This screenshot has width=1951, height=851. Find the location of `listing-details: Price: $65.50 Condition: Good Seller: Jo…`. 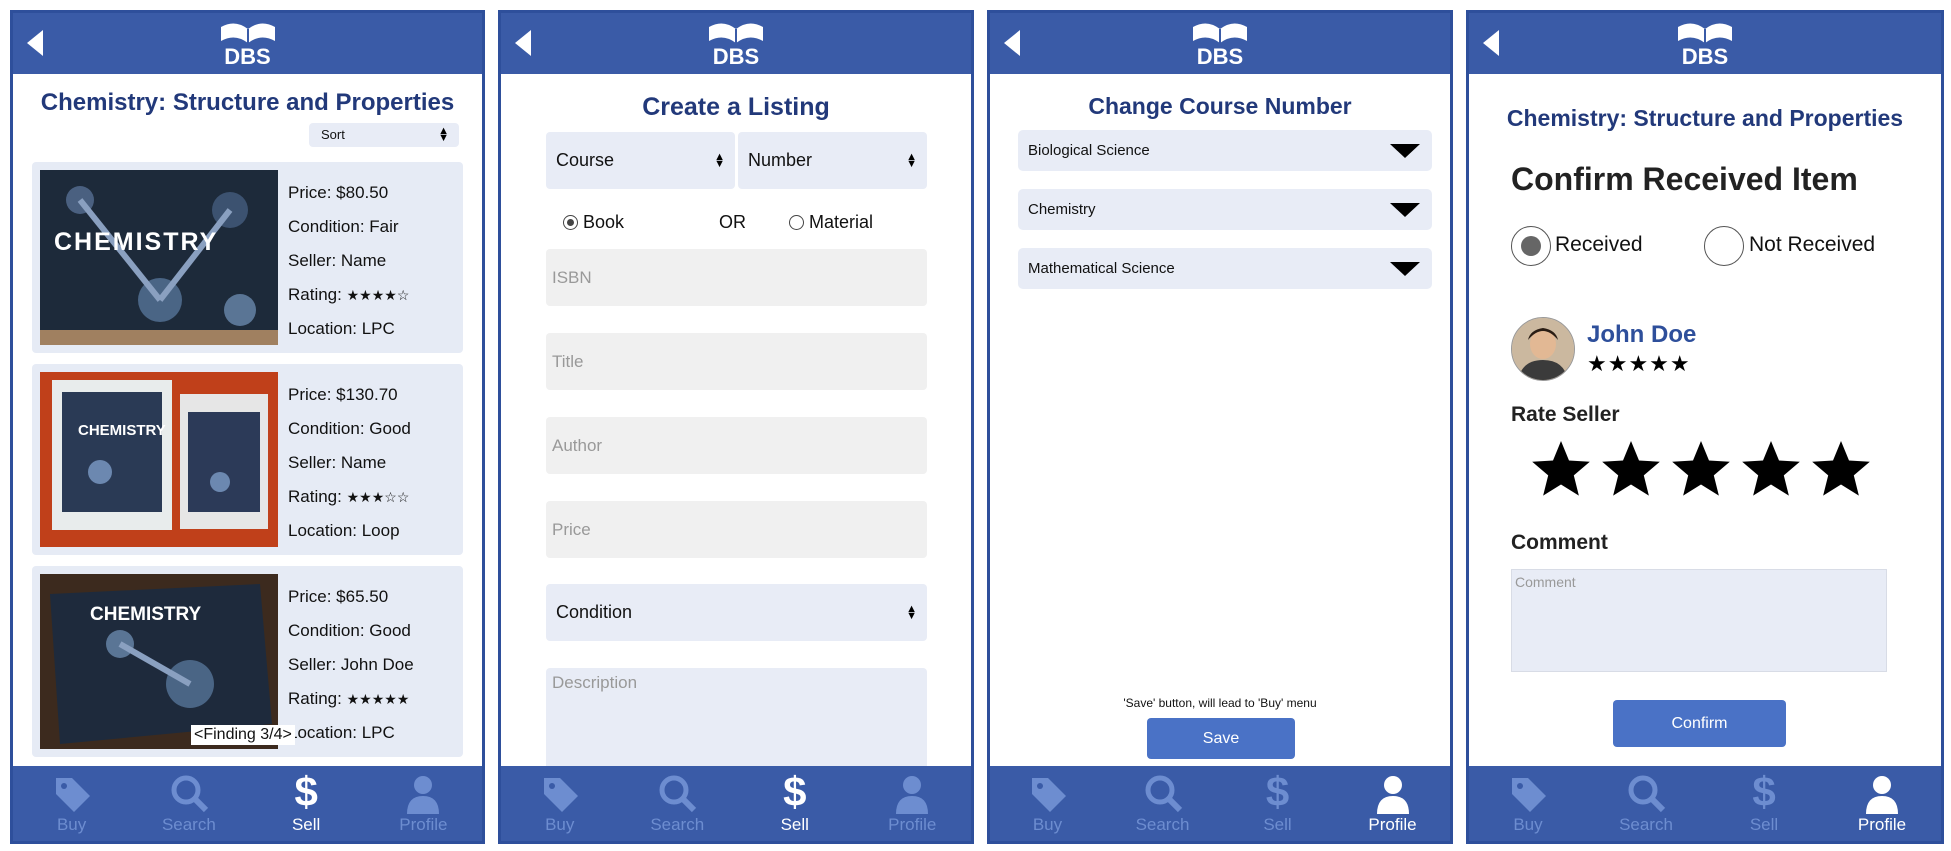

listing-details: Price: $65.50 Condition: Good Seller: Jo… is located at coordinates (351, 665).